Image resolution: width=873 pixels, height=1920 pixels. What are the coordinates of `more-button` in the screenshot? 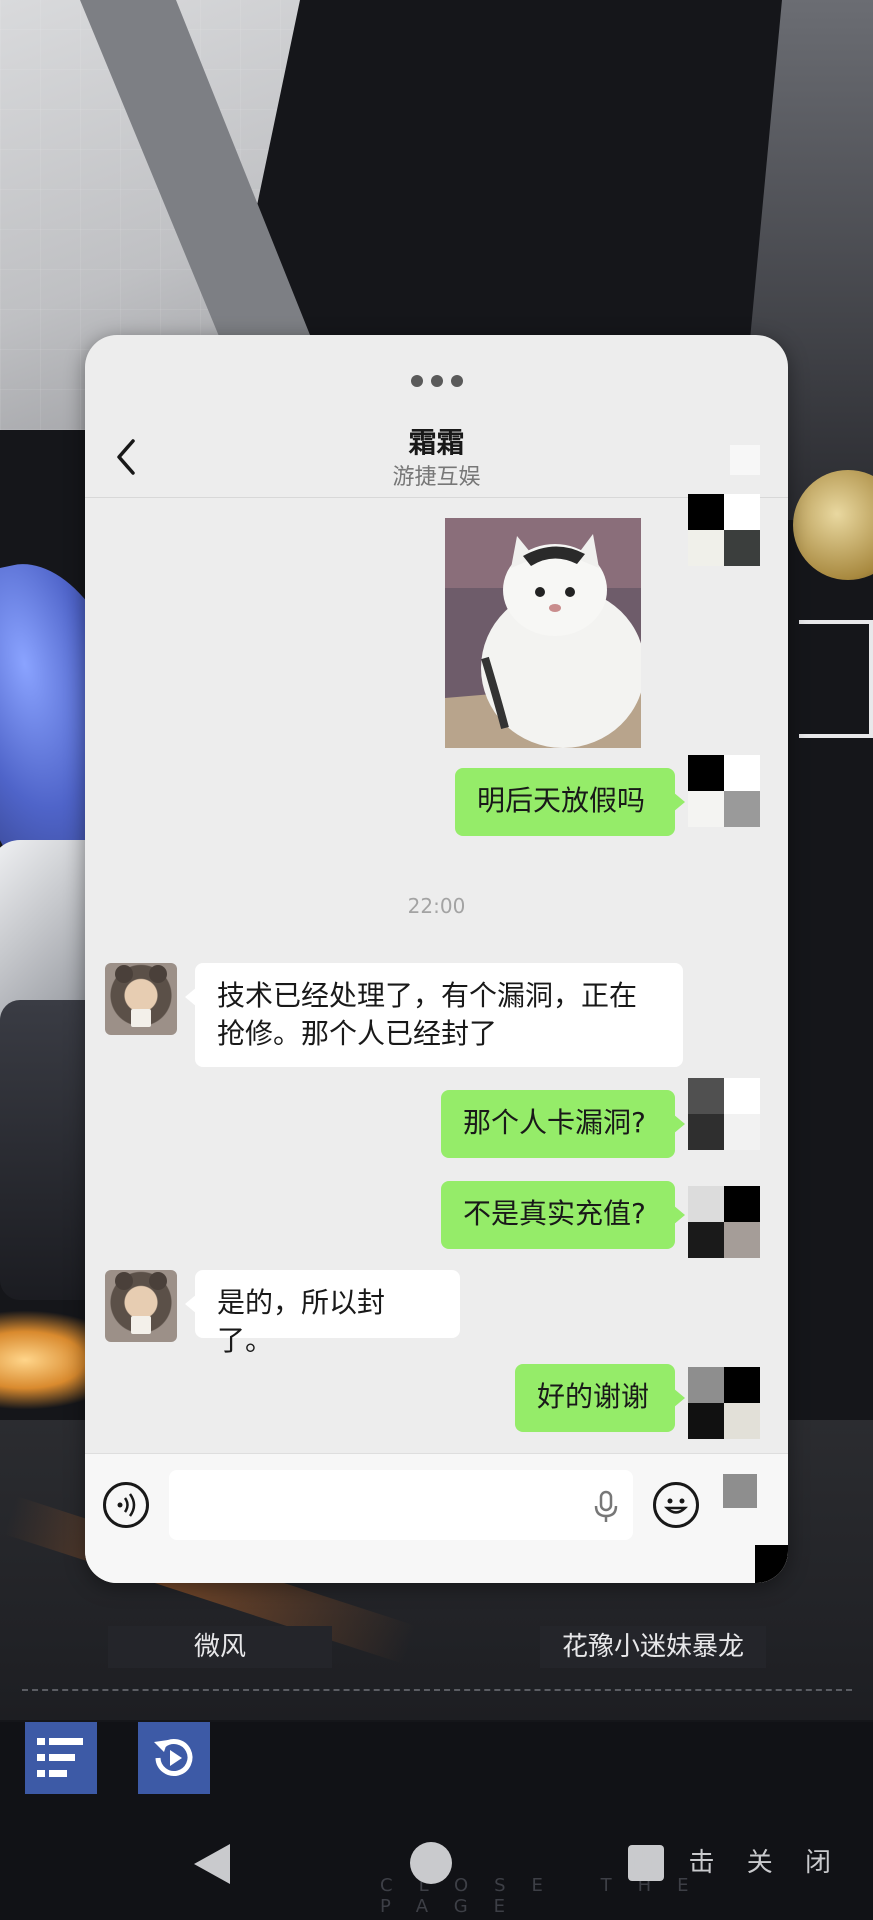 It's located at (745, 460).